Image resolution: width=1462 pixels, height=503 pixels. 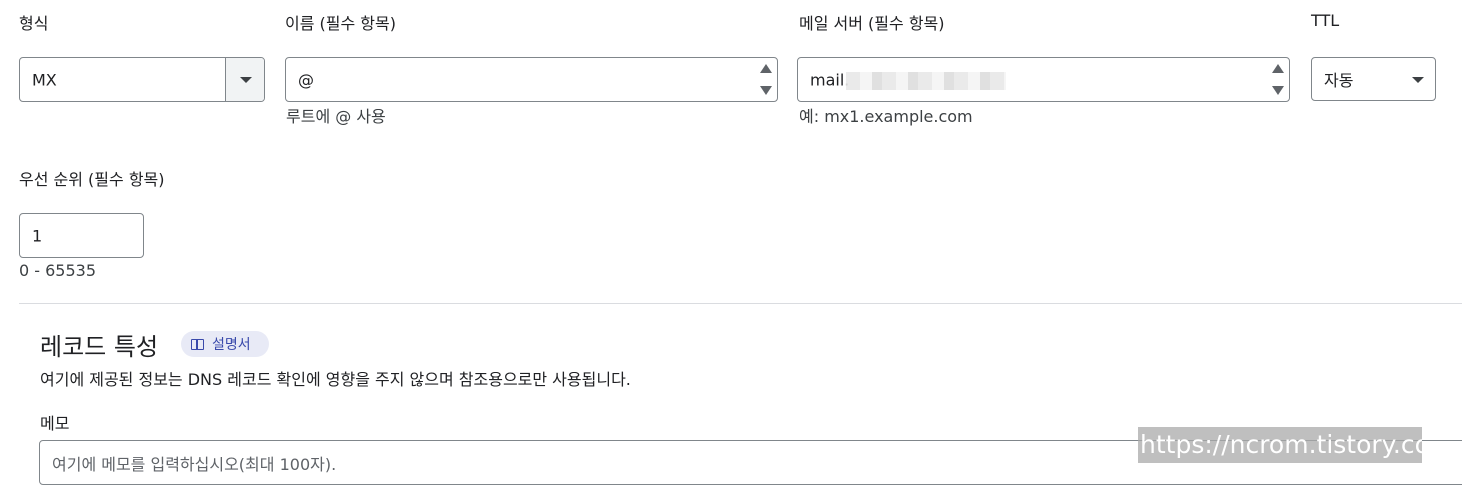 I want to click on documentation-chip: 설명서, so click(x=225, y=344).